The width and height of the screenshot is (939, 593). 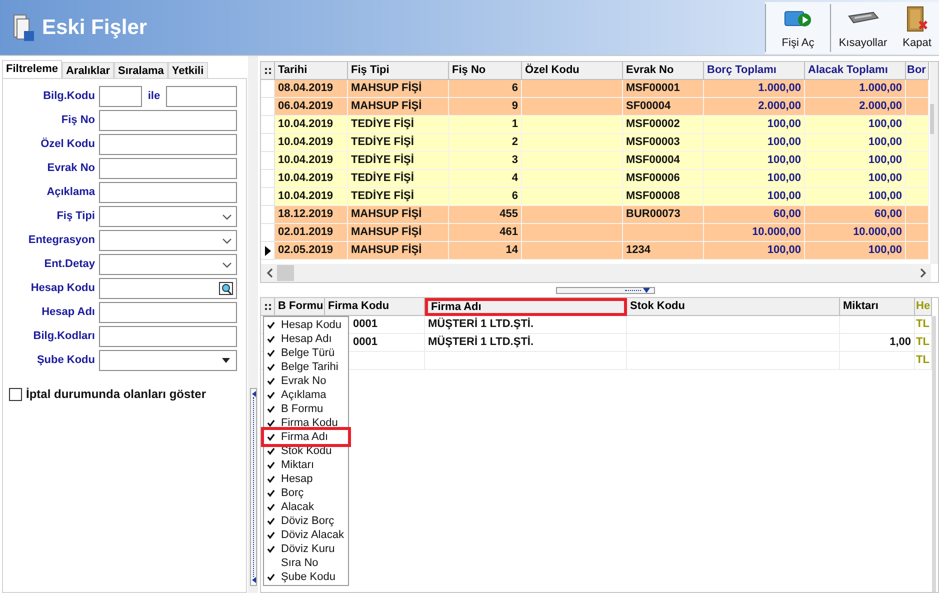 I want to click on table-cell: TEDİYE FİŞİ, so click(x=398, y=179).